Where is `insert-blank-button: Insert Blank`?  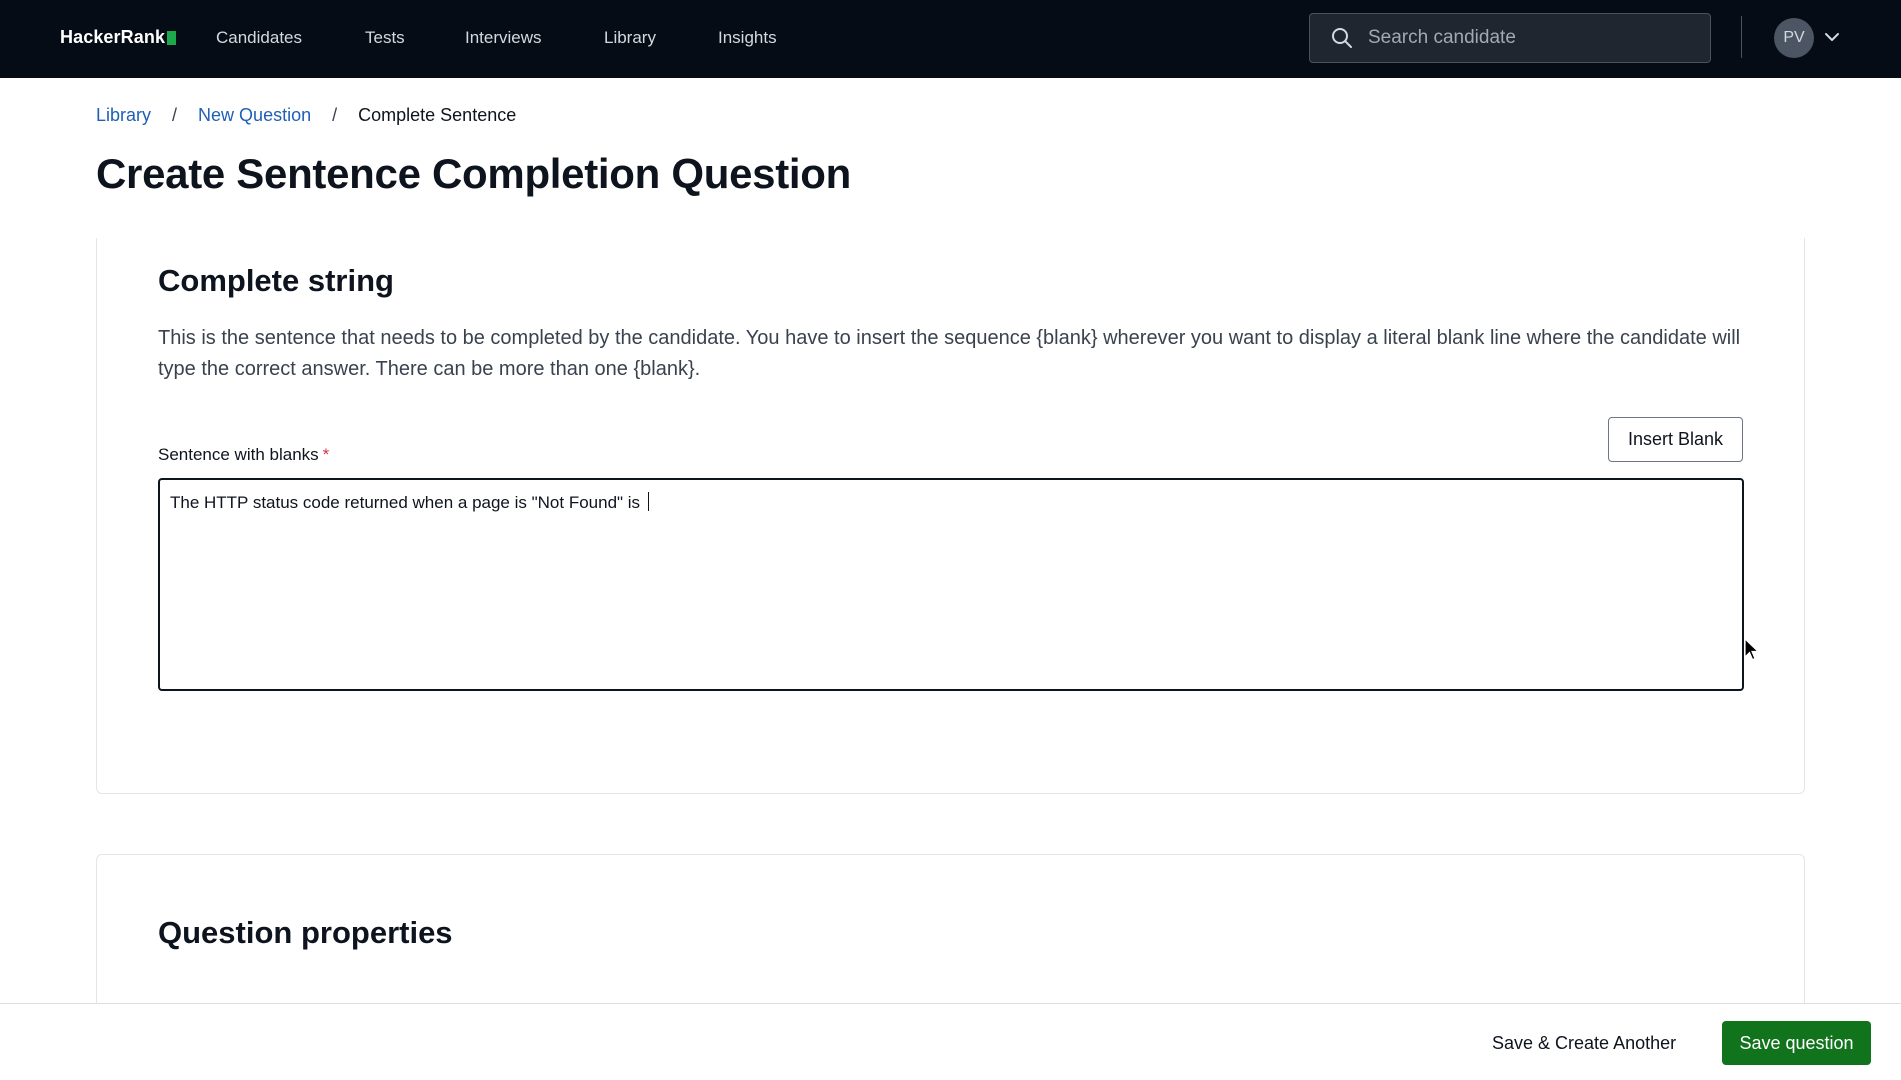
insert-blank-button: Insert Blank is located at coordinates (1675, 439).